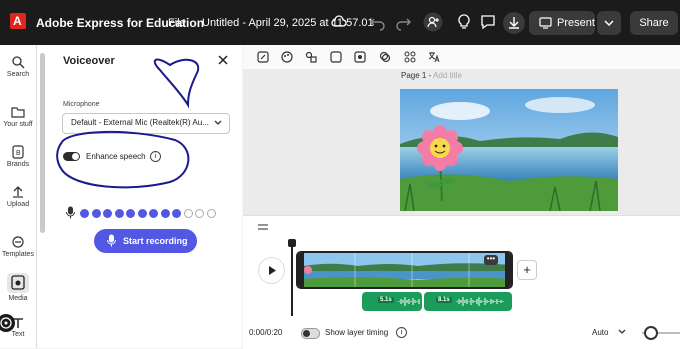  Describe the element at coordinates (18, 62) in the screenshot. I see `search-icon` at that location.